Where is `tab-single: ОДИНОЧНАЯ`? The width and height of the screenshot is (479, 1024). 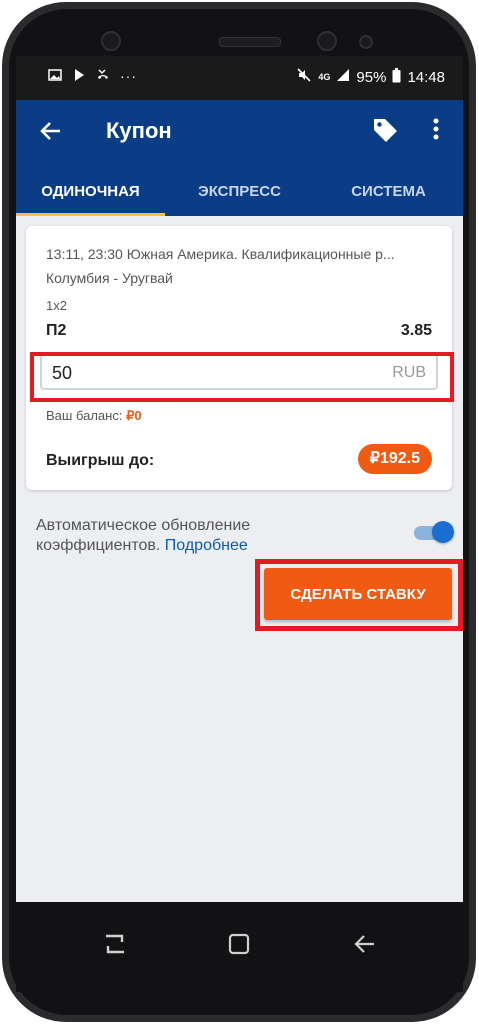
tab-single: ОДИНОЧНАЯ is located at coordinates (90, 194).